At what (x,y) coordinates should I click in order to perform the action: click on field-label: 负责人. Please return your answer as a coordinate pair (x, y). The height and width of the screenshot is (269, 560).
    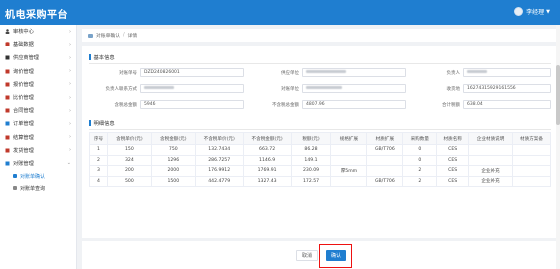
    Looking at the image, I should click on (453, 73).